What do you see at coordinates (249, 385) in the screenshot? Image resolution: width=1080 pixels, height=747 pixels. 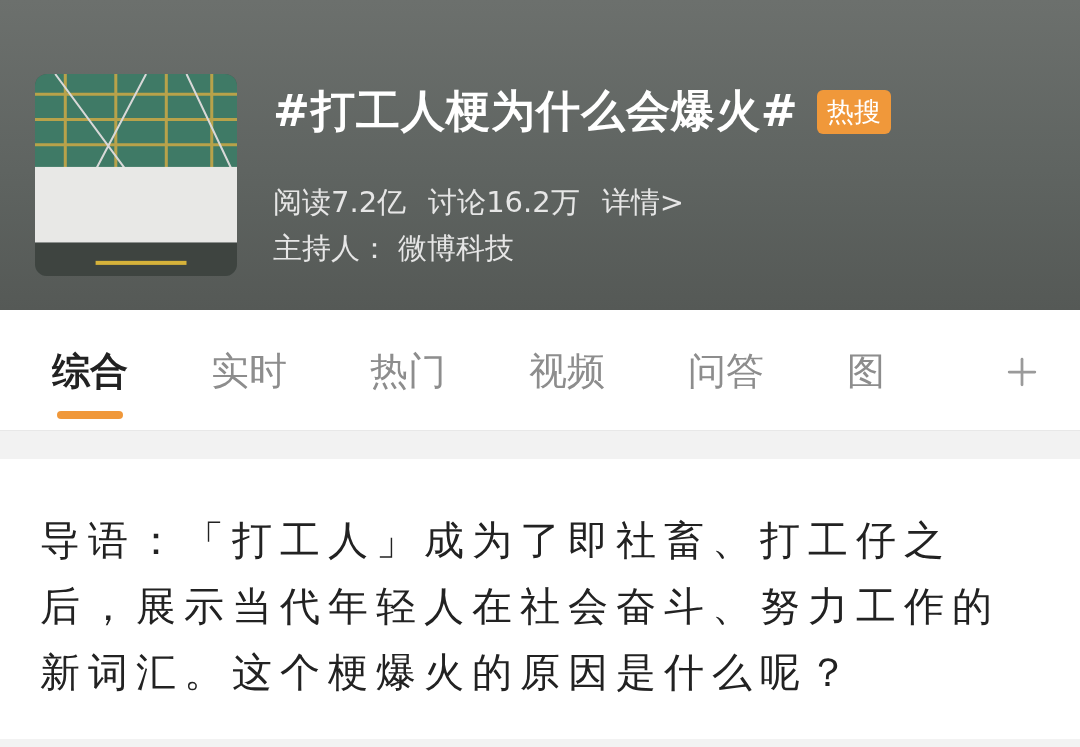 I see `tab: 实时` at bounding box center [249, 385].